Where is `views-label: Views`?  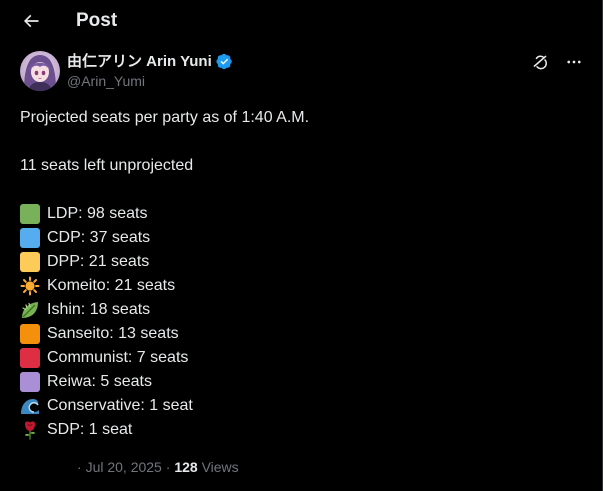 views-label: Views is located at coordinates (220, 467).